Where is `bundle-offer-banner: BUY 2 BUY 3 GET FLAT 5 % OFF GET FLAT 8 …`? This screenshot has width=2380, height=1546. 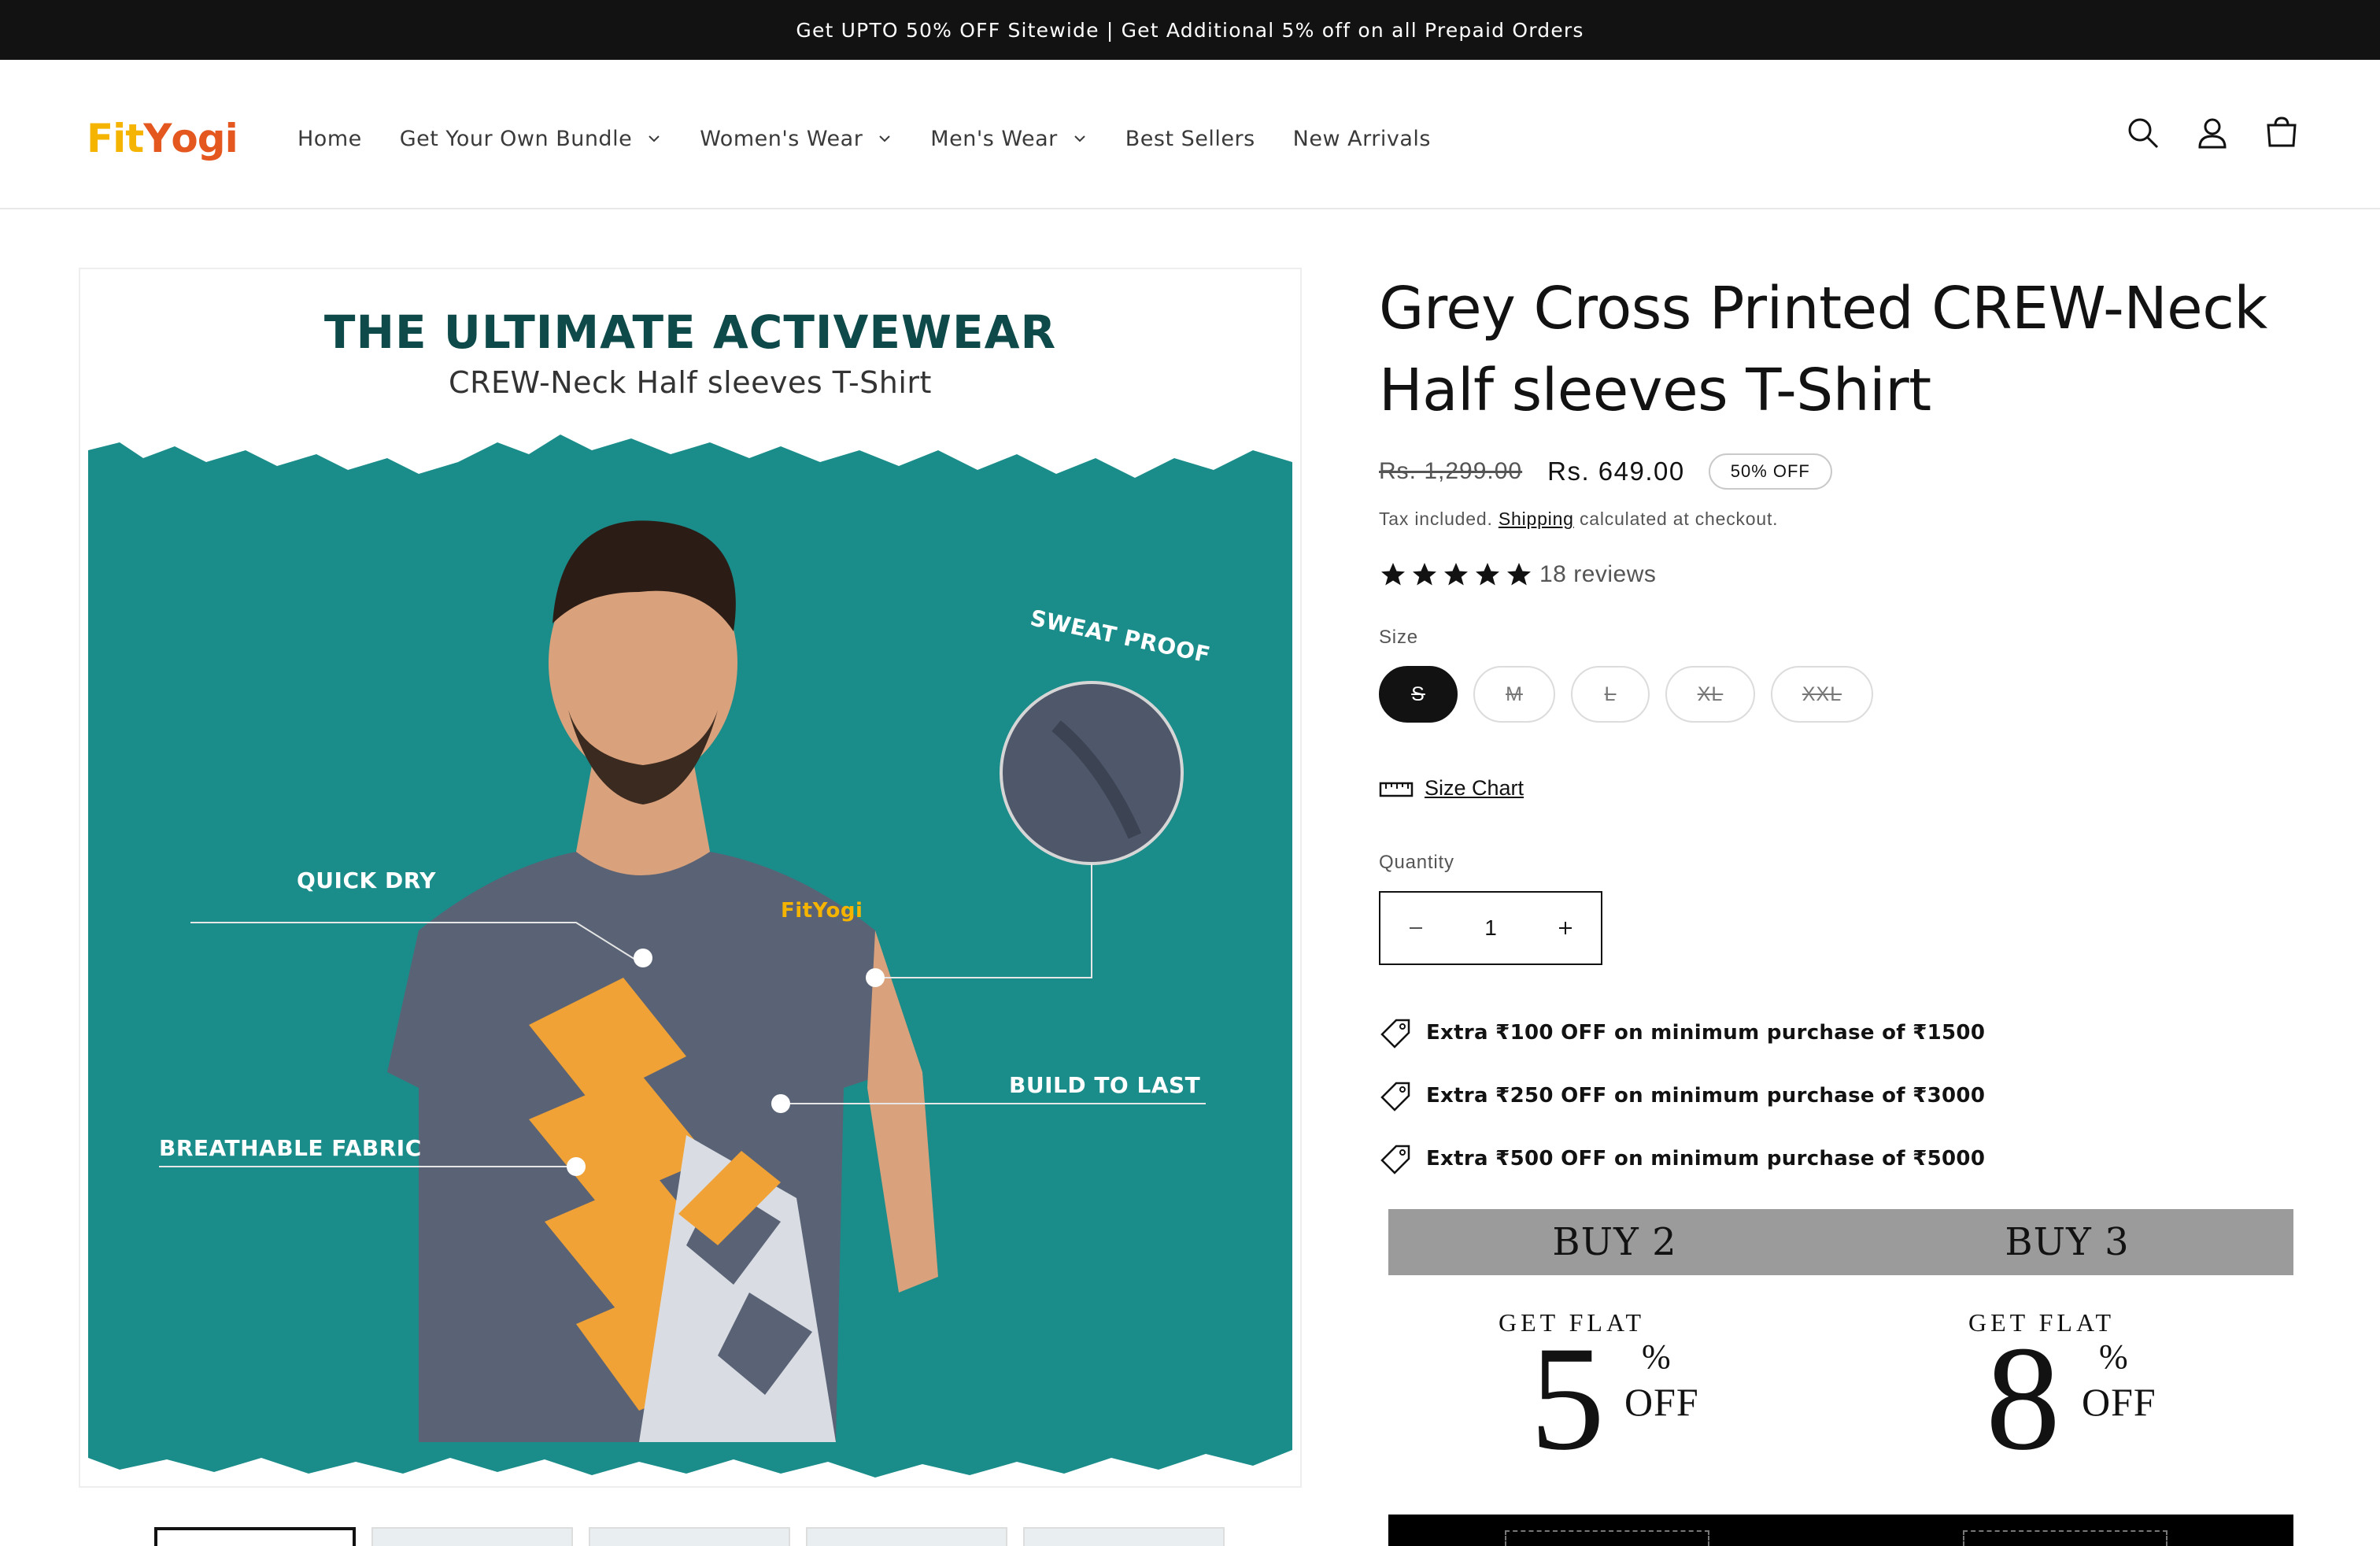
bundle-offer-banner: BUY 2 BUY 3 GET FLAT 5 % OFF GET FLAT 8 … is located at coordinates (1840, 1377).